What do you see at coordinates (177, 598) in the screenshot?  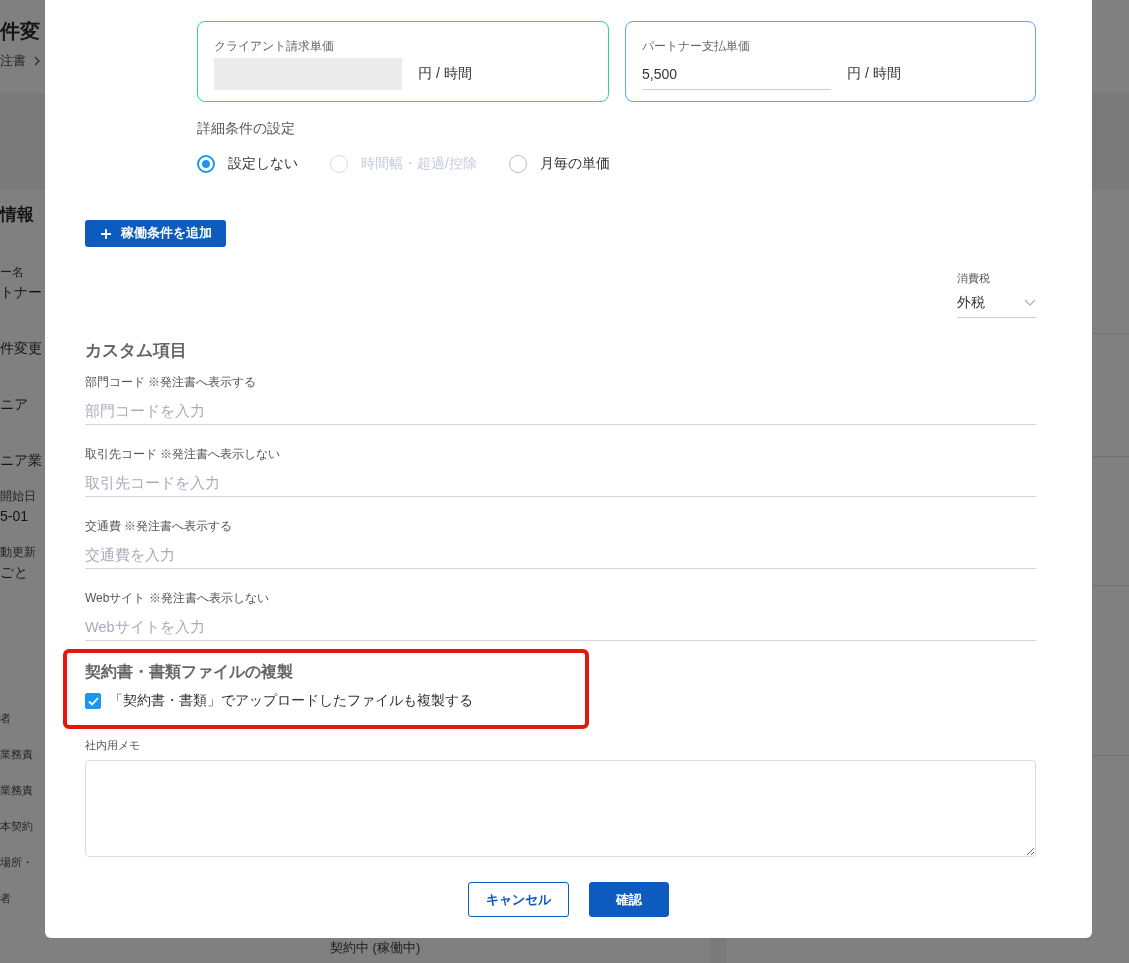 I see `field-label: Webサイト ※発注書へ表示しない` at bounding box center [177, 598].